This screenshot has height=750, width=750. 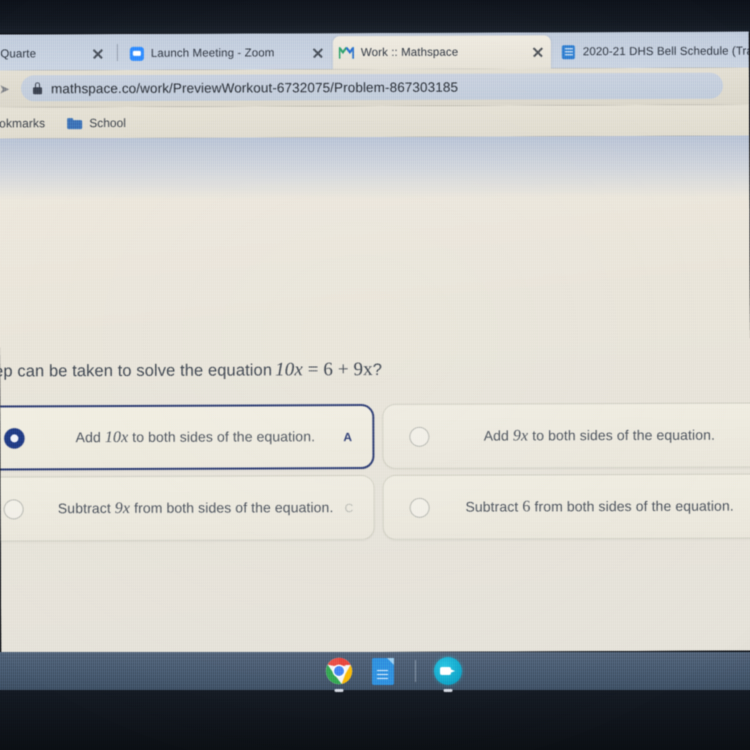 I want to click on answer-option-a: Add 10x to both sides of the equation. A, so click(x=187, y=437).